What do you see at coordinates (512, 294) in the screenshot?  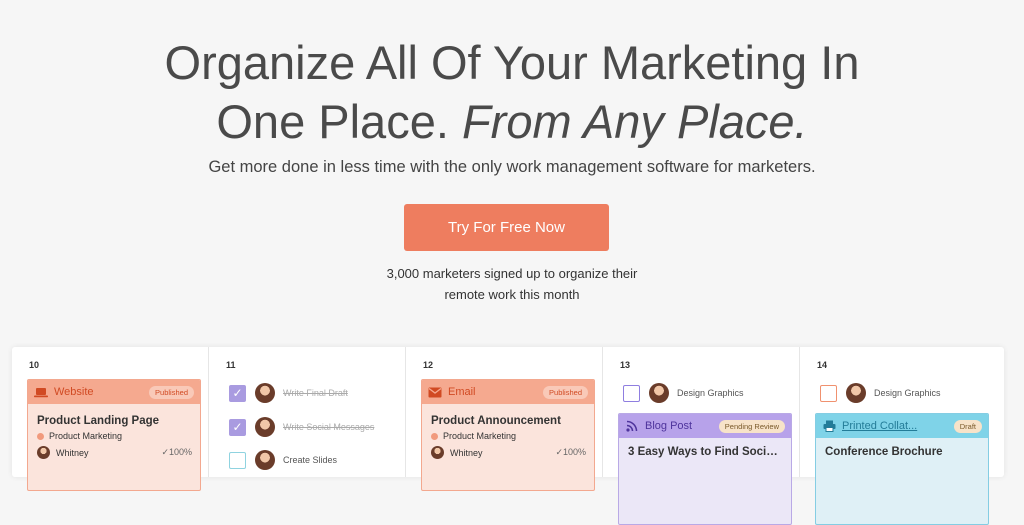 I see `signup-note-line-2: remote work this month` at bounding box center [512, 294].